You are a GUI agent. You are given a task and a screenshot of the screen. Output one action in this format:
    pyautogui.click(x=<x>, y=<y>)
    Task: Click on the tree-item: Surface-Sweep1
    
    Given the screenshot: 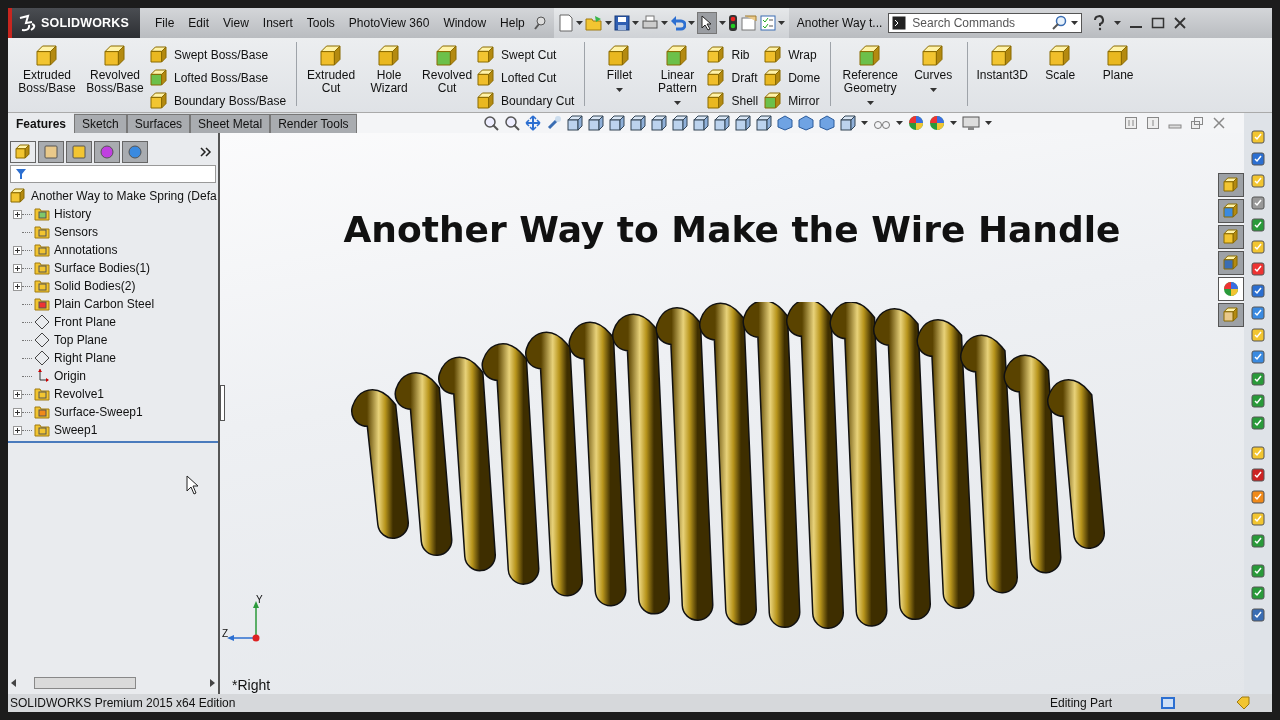 What is the action you would take?
    pyautogui.click(x=113, y=412)
    